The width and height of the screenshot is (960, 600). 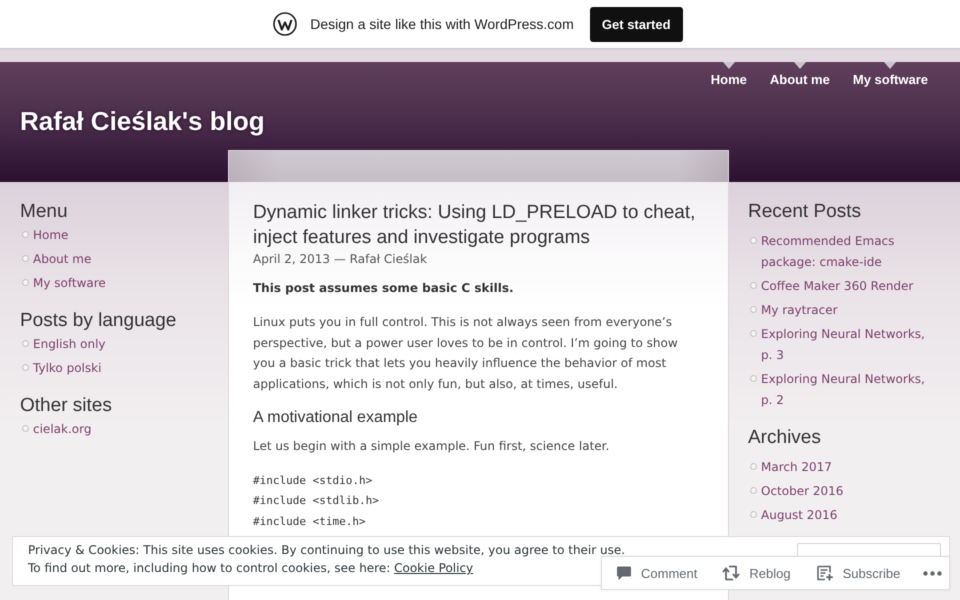 I want to click on widget-heading: Posts by language, so click(x=99, y=321).